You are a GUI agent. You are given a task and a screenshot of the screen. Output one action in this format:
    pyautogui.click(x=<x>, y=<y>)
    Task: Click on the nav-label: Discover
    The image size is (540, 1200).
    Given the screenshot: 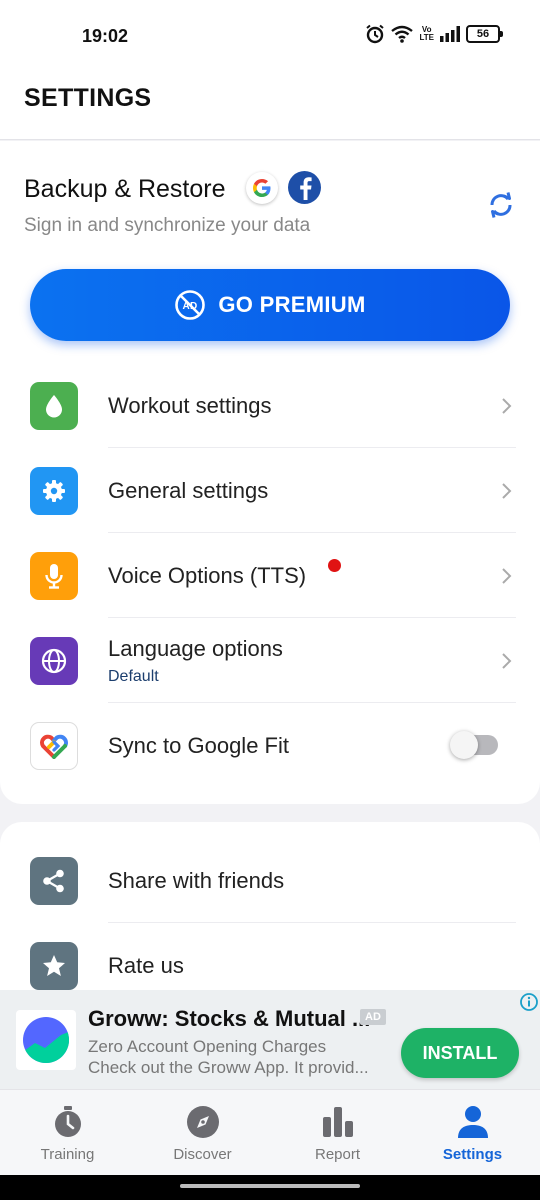 What is the action you would take?
    pyautogui.click(x=202, y=1154)
    